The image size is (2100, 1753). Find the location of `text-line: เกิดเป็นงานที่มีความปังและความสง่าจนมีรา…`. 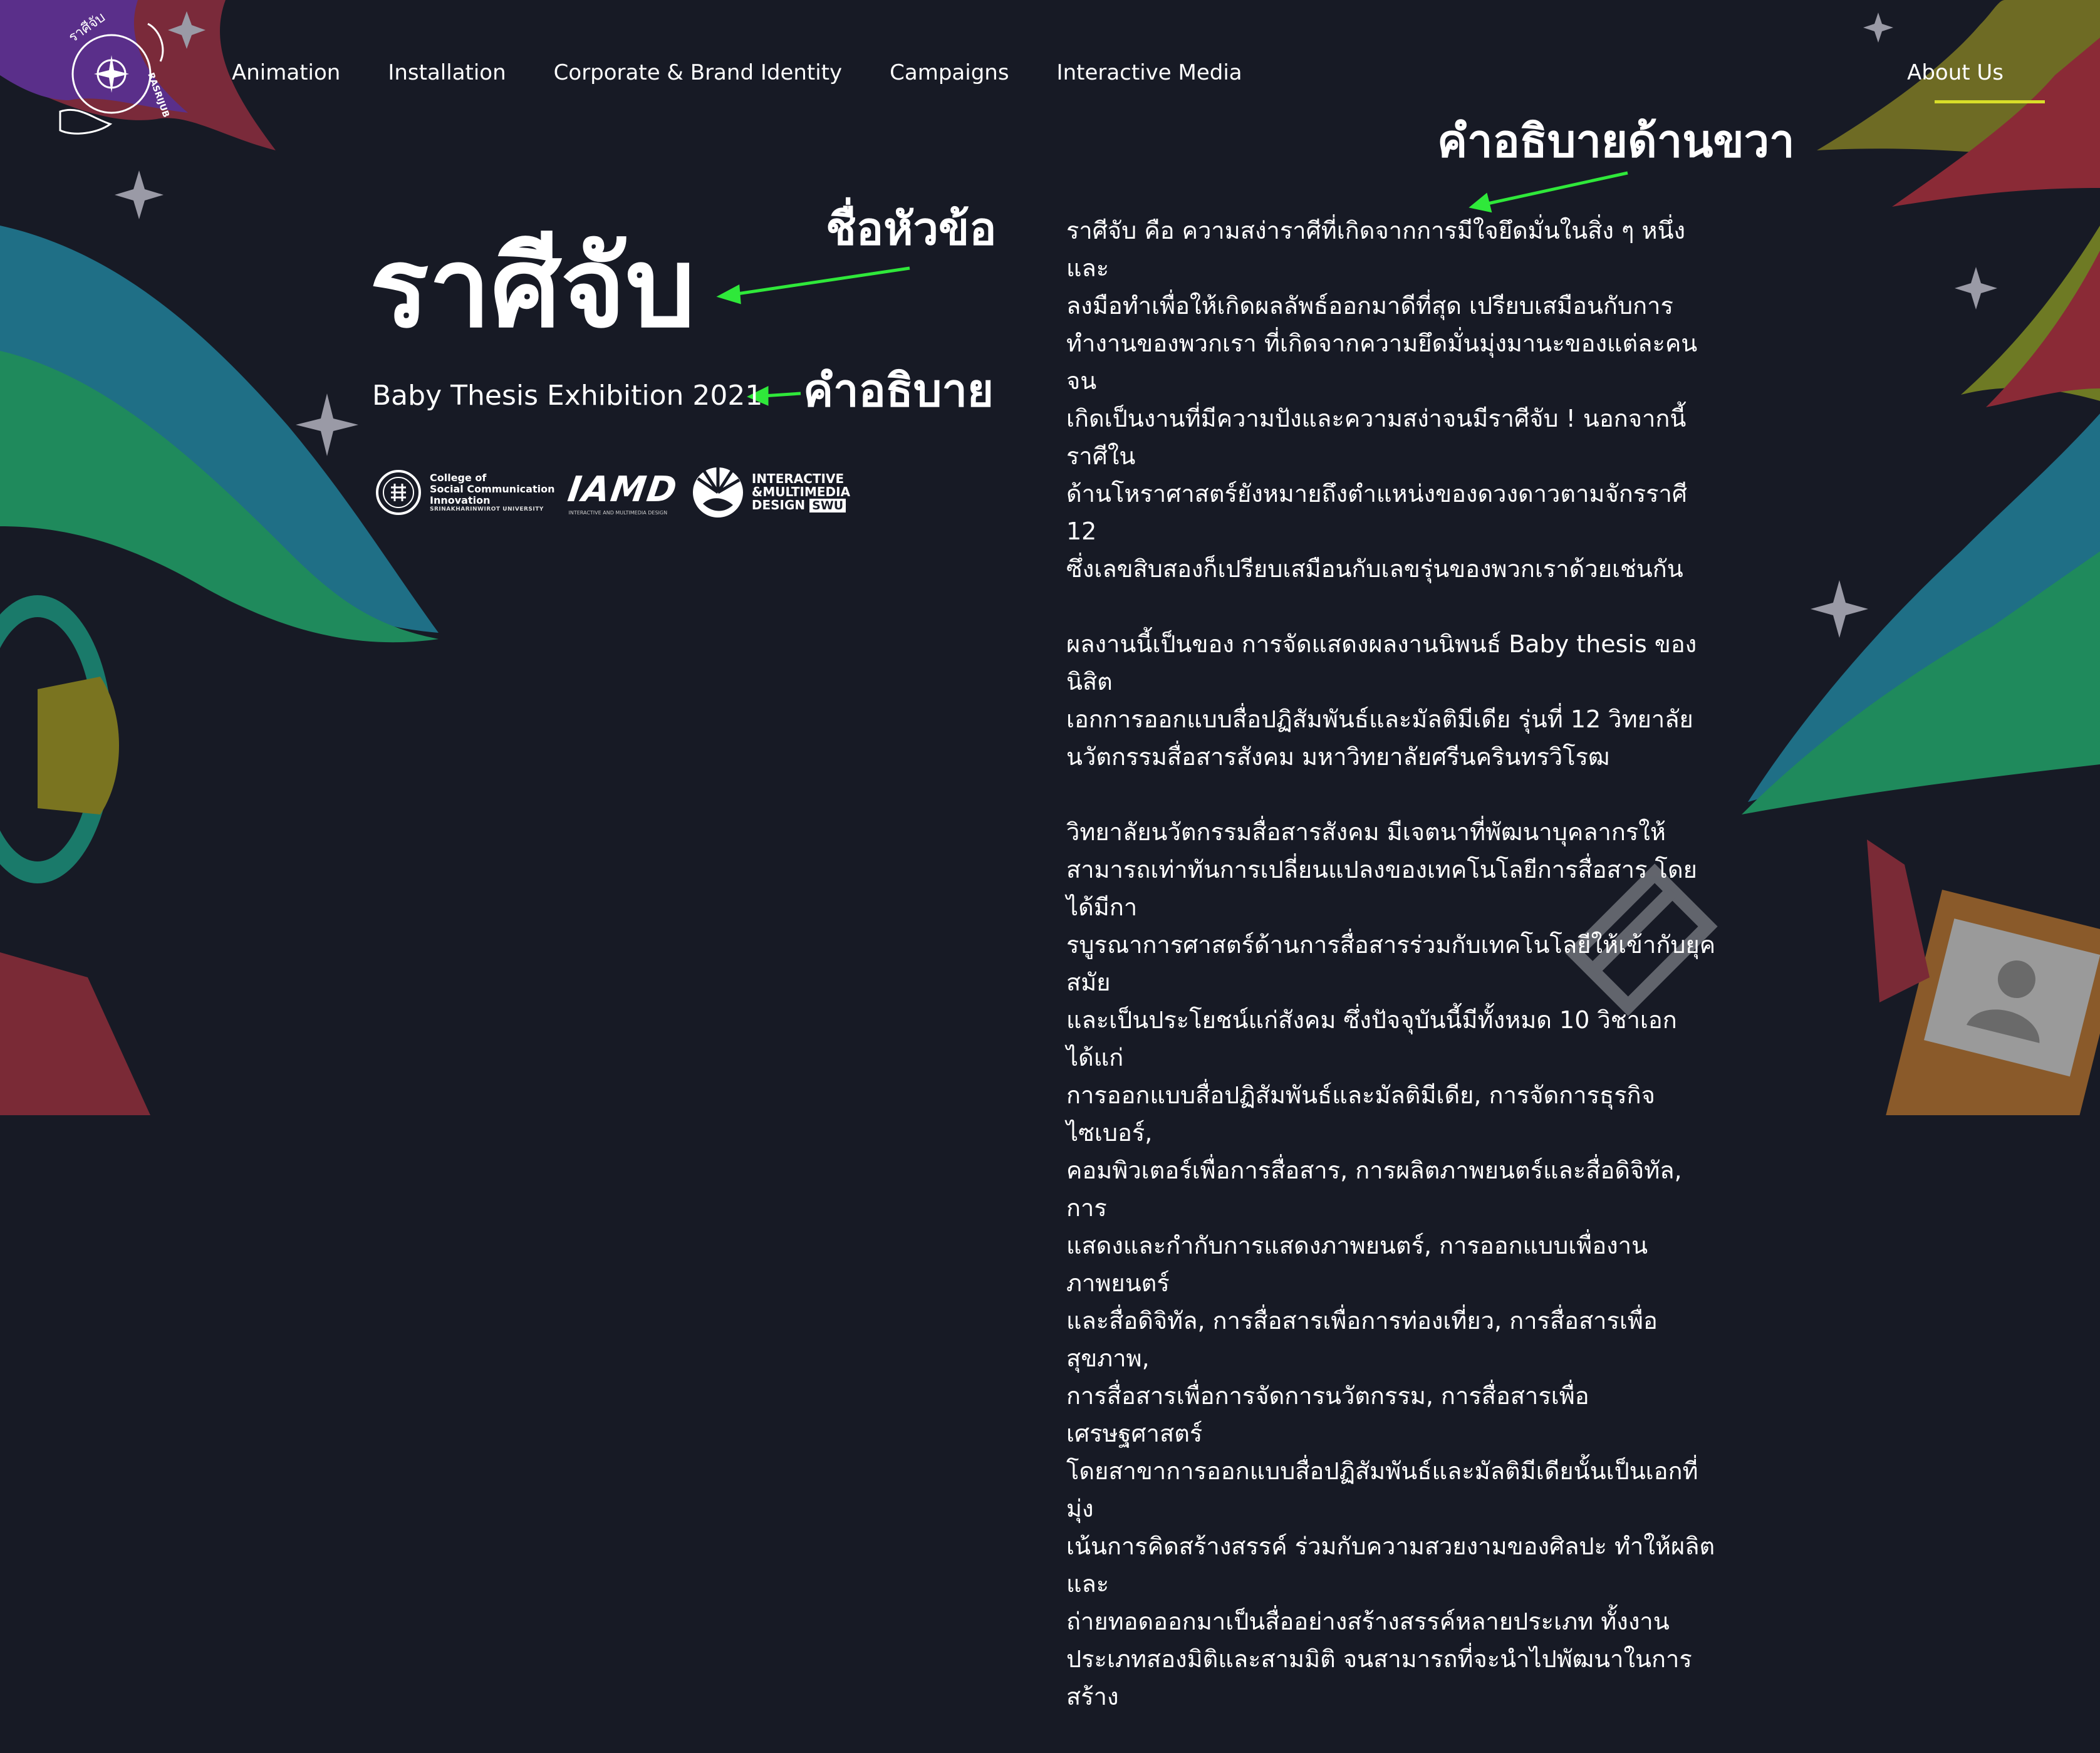

text-line: เกิดเป็นงานที่มีความปังและความสง่าจนมีรา… is located at coordinates (1376, 437).